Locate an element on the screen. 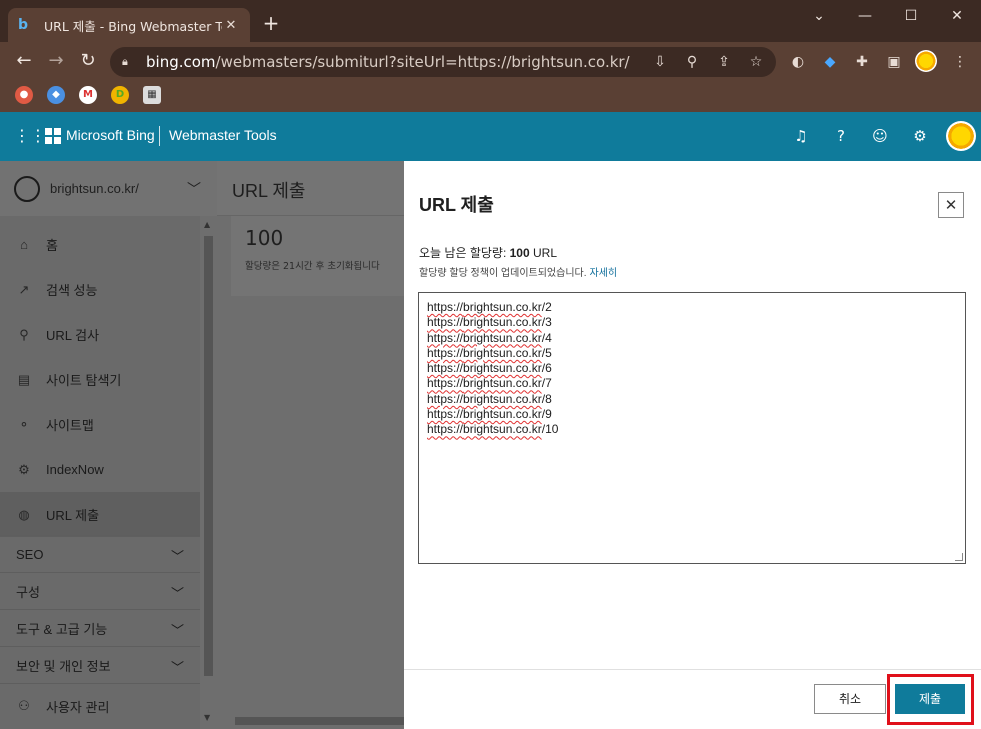  globe-icon: ◍ is located at coordinates (24, 514).